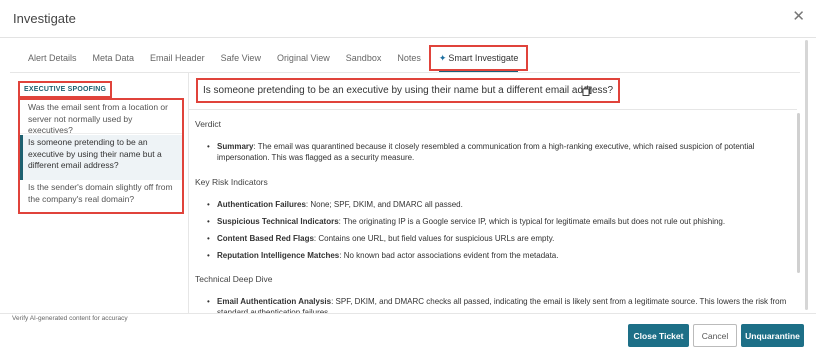 The width and height of the screenshot is (816, 361). I want to click on dialog-header: Investigate ✕, so click(408, 19).